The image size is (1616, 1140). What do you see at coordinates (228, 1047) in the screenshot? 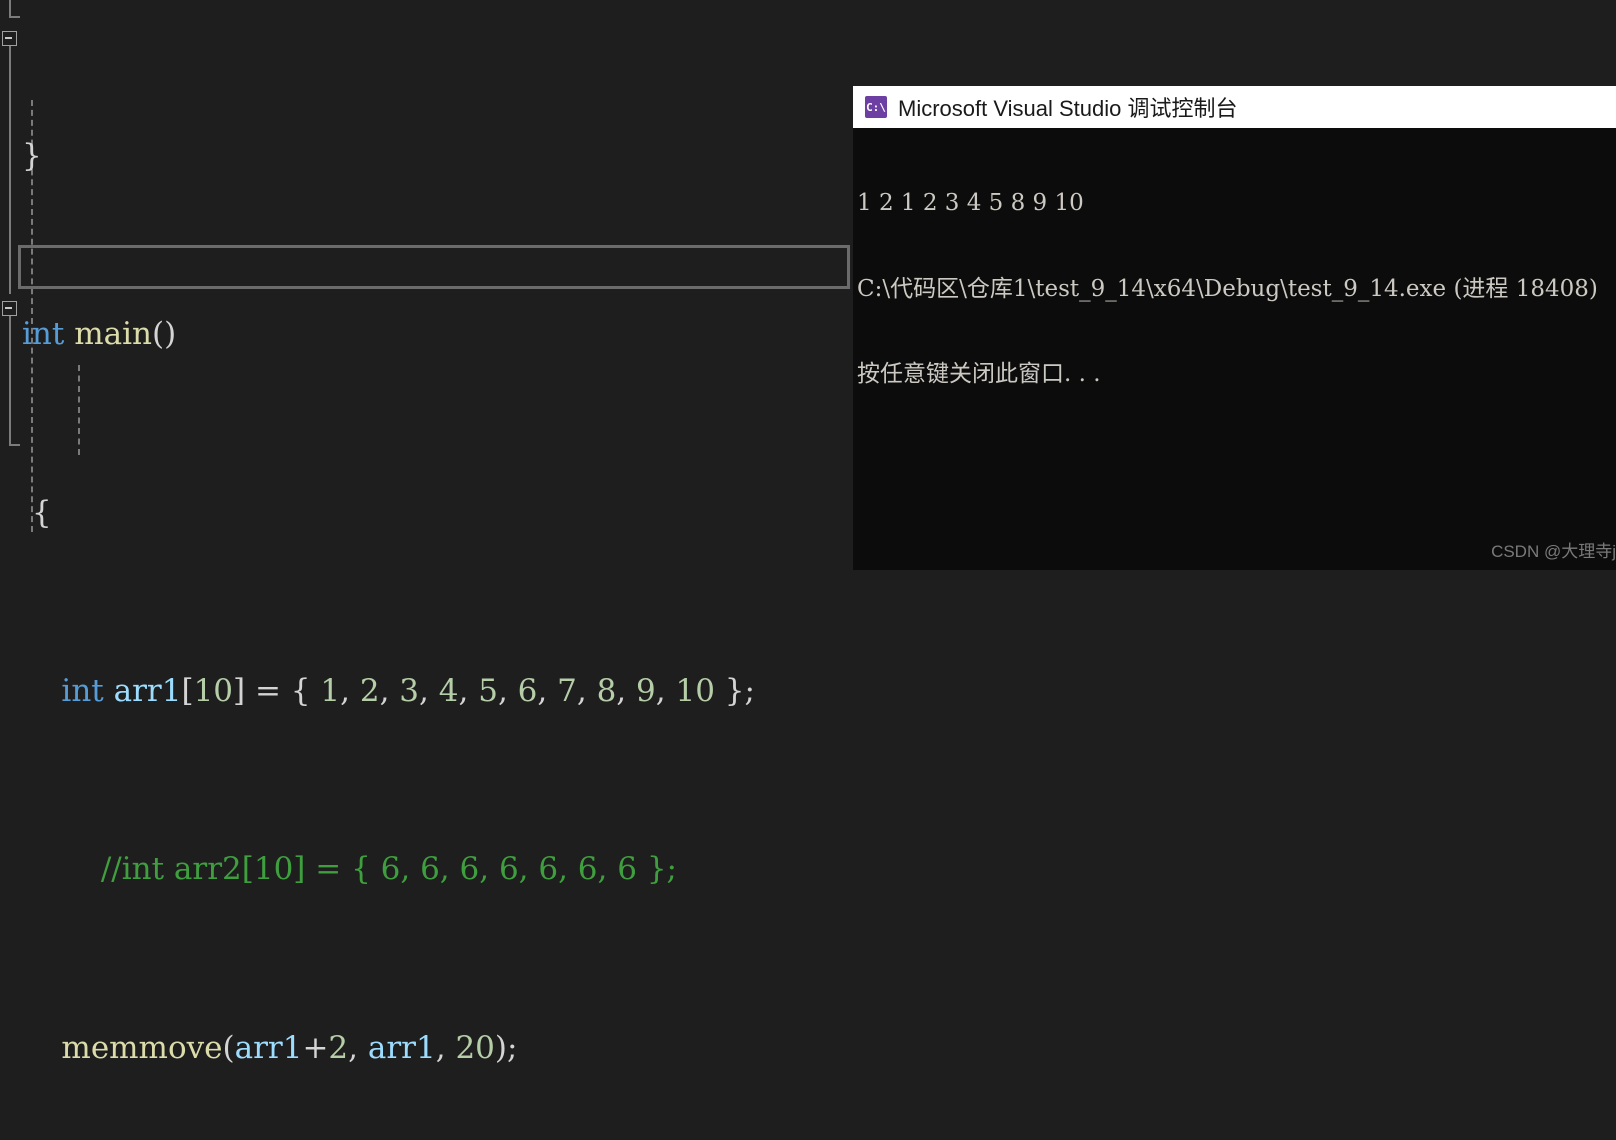
I see `code-token-punct: (` at bounding box center [228, 1047].